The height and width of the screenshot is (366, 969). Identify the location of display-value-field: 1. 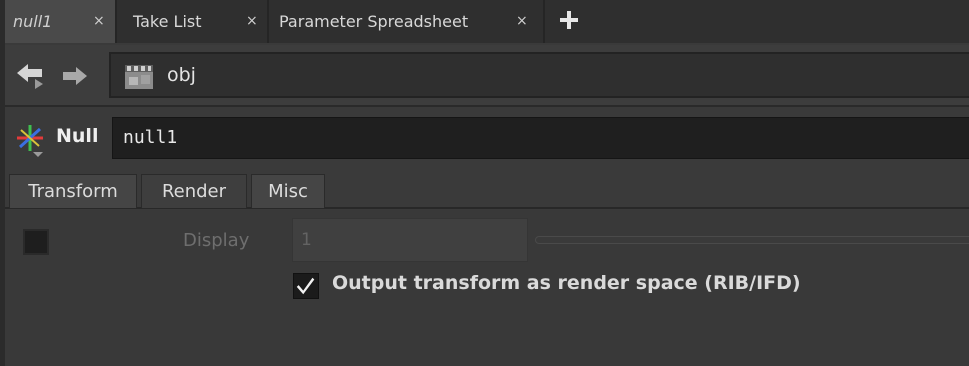
(410, 240).